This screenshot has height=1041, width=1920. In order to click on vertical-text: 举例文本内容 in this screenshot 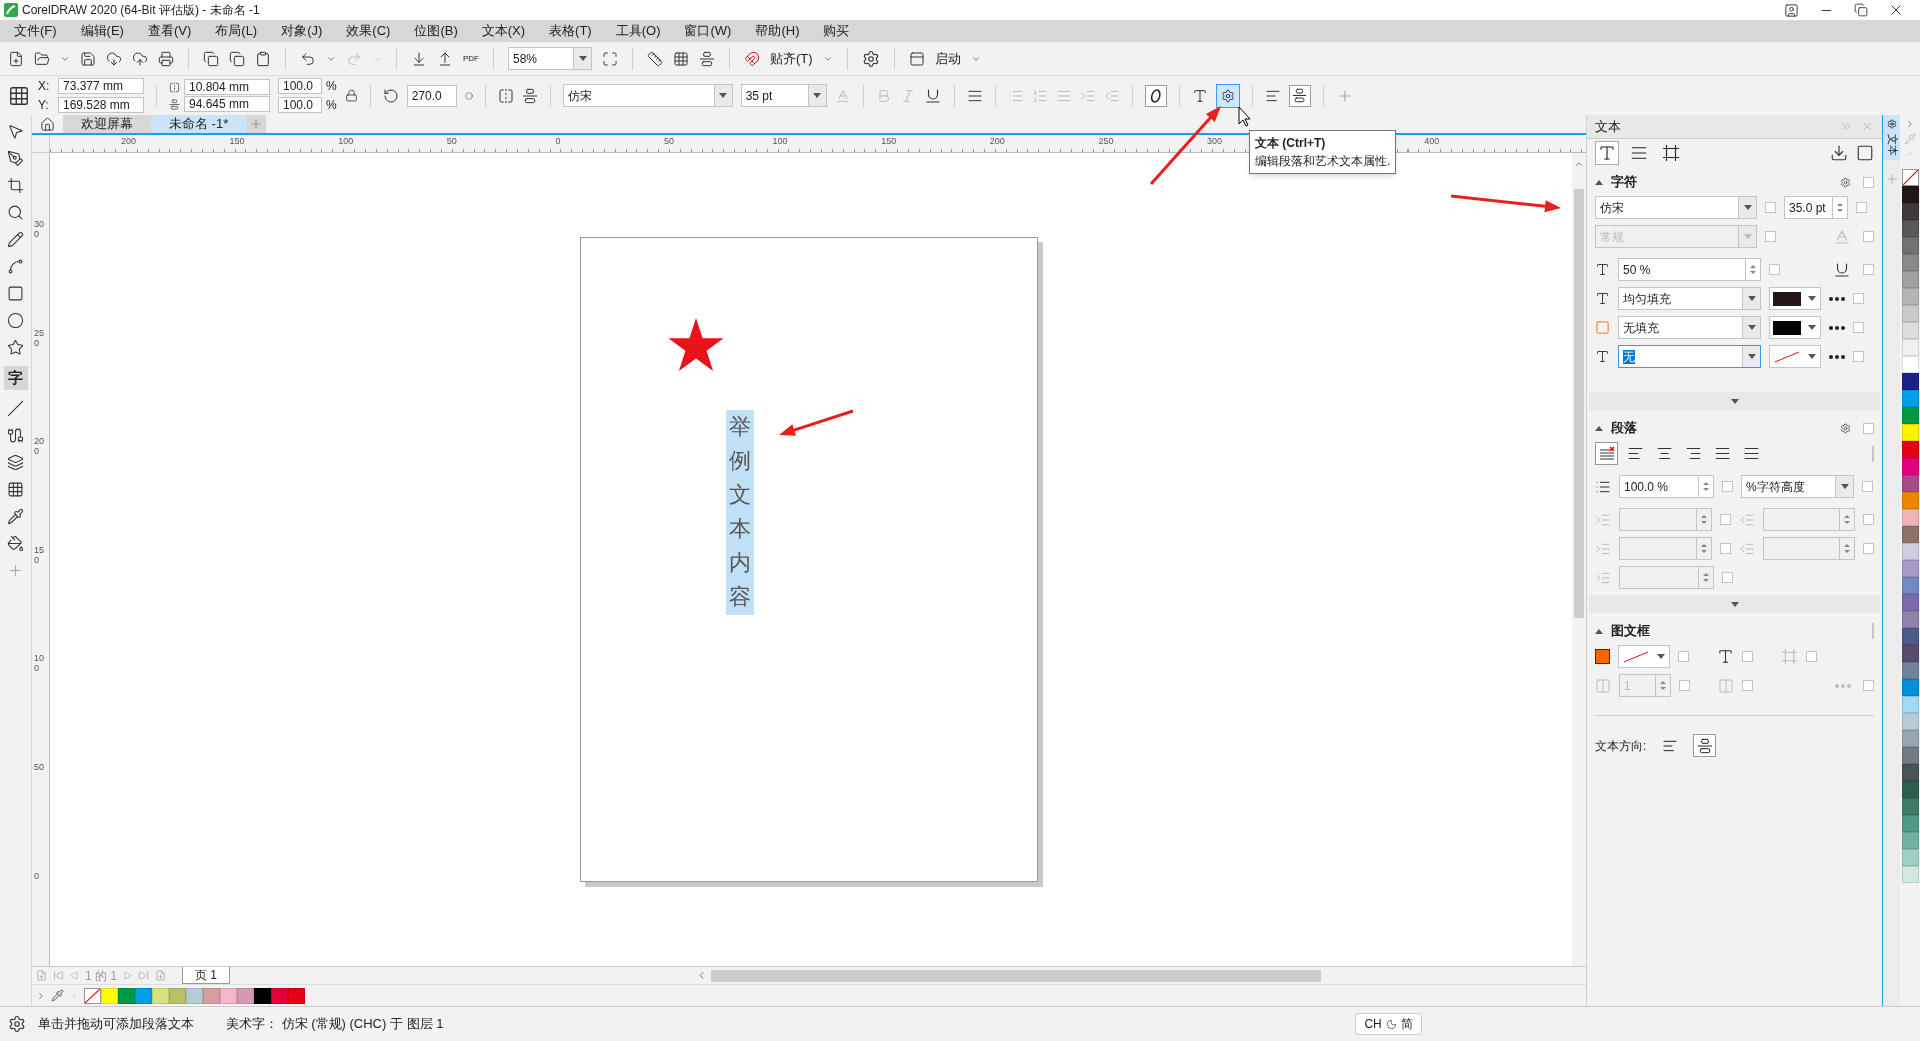, I will do `click(740, 512)`.